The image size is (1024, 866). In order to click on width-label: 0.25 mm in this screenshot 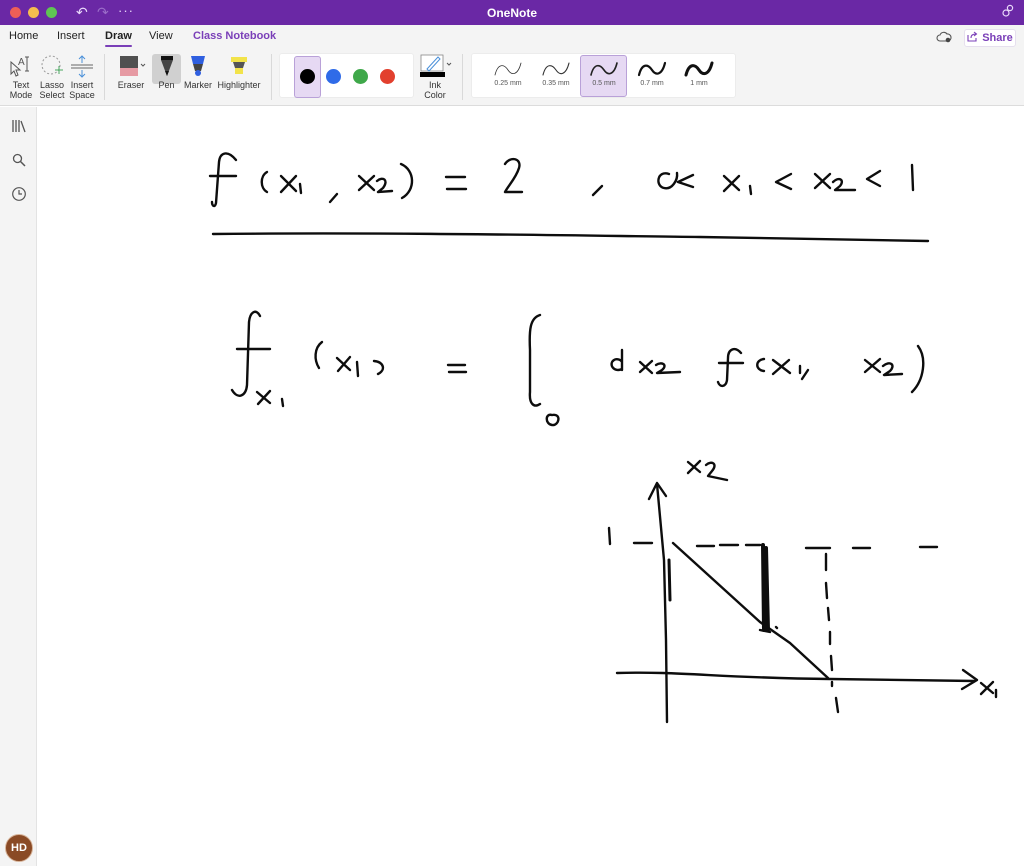, I will do `click(508, 83)`.